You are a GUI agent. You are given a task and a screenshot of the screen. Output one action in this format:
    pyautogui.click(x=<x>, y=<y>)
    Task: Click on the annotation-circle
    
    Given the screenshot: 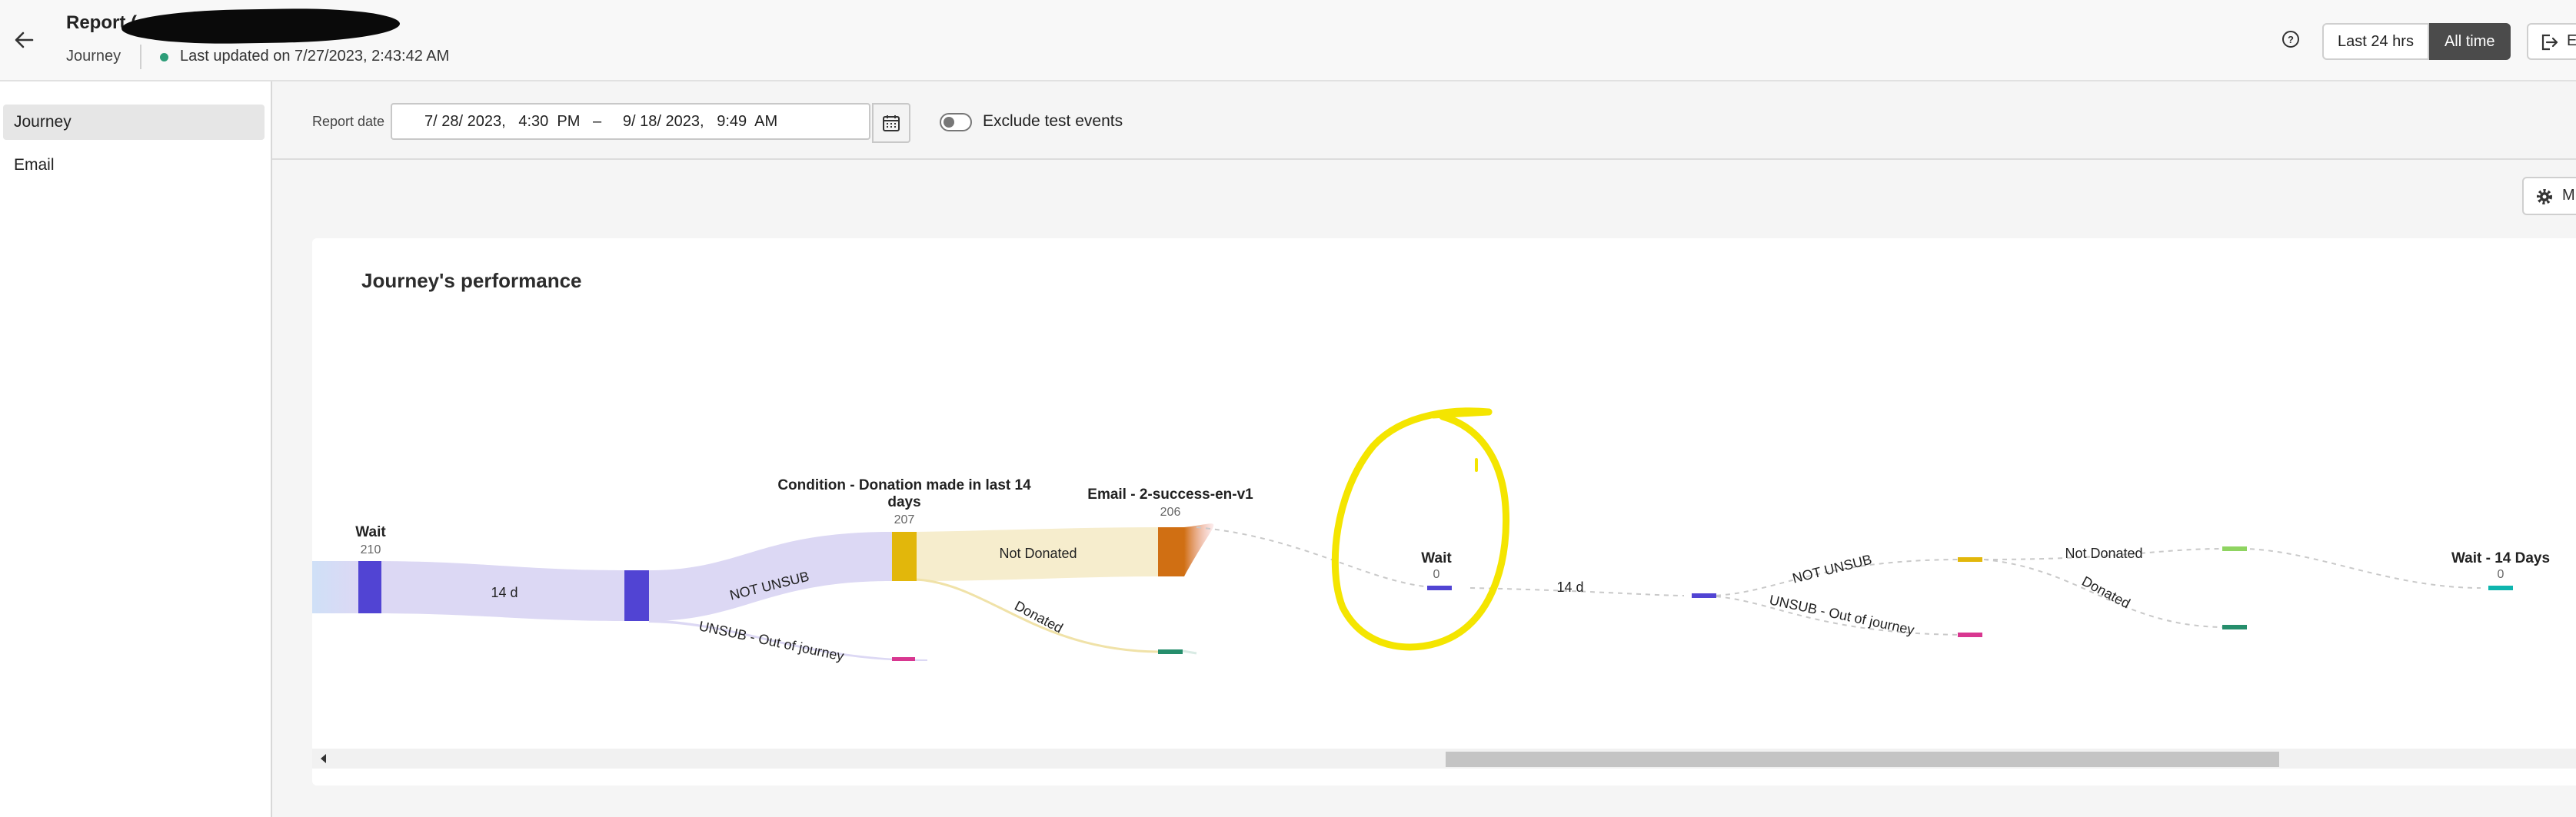 What is the action you would take?
    pyautogui.click(x=1420, y=529)
    